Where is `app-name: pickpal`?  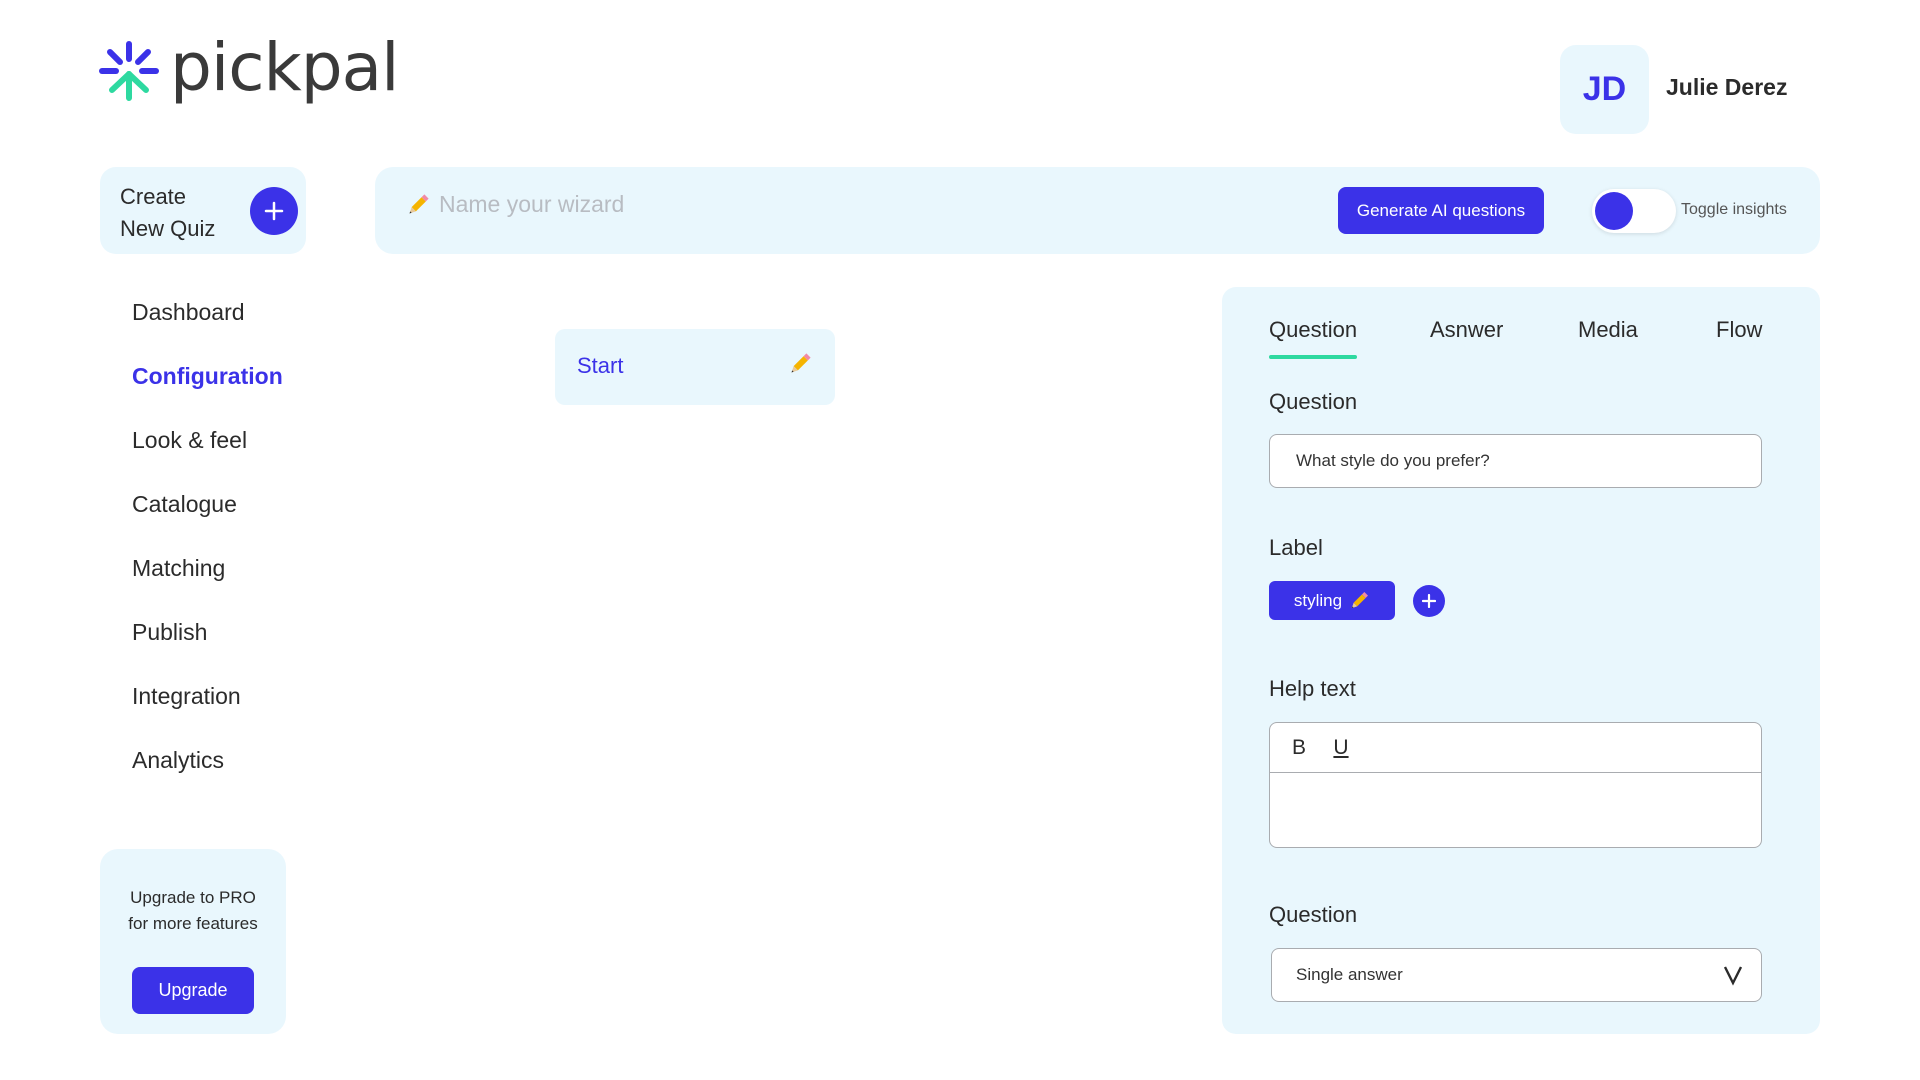 app-name: pickpal is located at coordinates (284, 67).